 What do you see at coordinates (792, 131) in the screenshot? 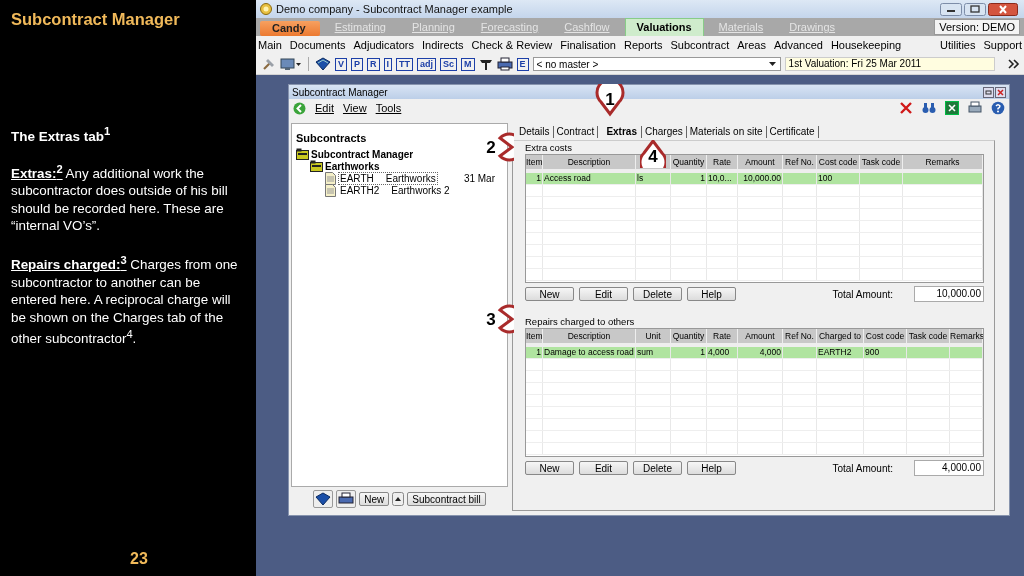
I see `tab: Certificate` at bounding box center [792, 131].